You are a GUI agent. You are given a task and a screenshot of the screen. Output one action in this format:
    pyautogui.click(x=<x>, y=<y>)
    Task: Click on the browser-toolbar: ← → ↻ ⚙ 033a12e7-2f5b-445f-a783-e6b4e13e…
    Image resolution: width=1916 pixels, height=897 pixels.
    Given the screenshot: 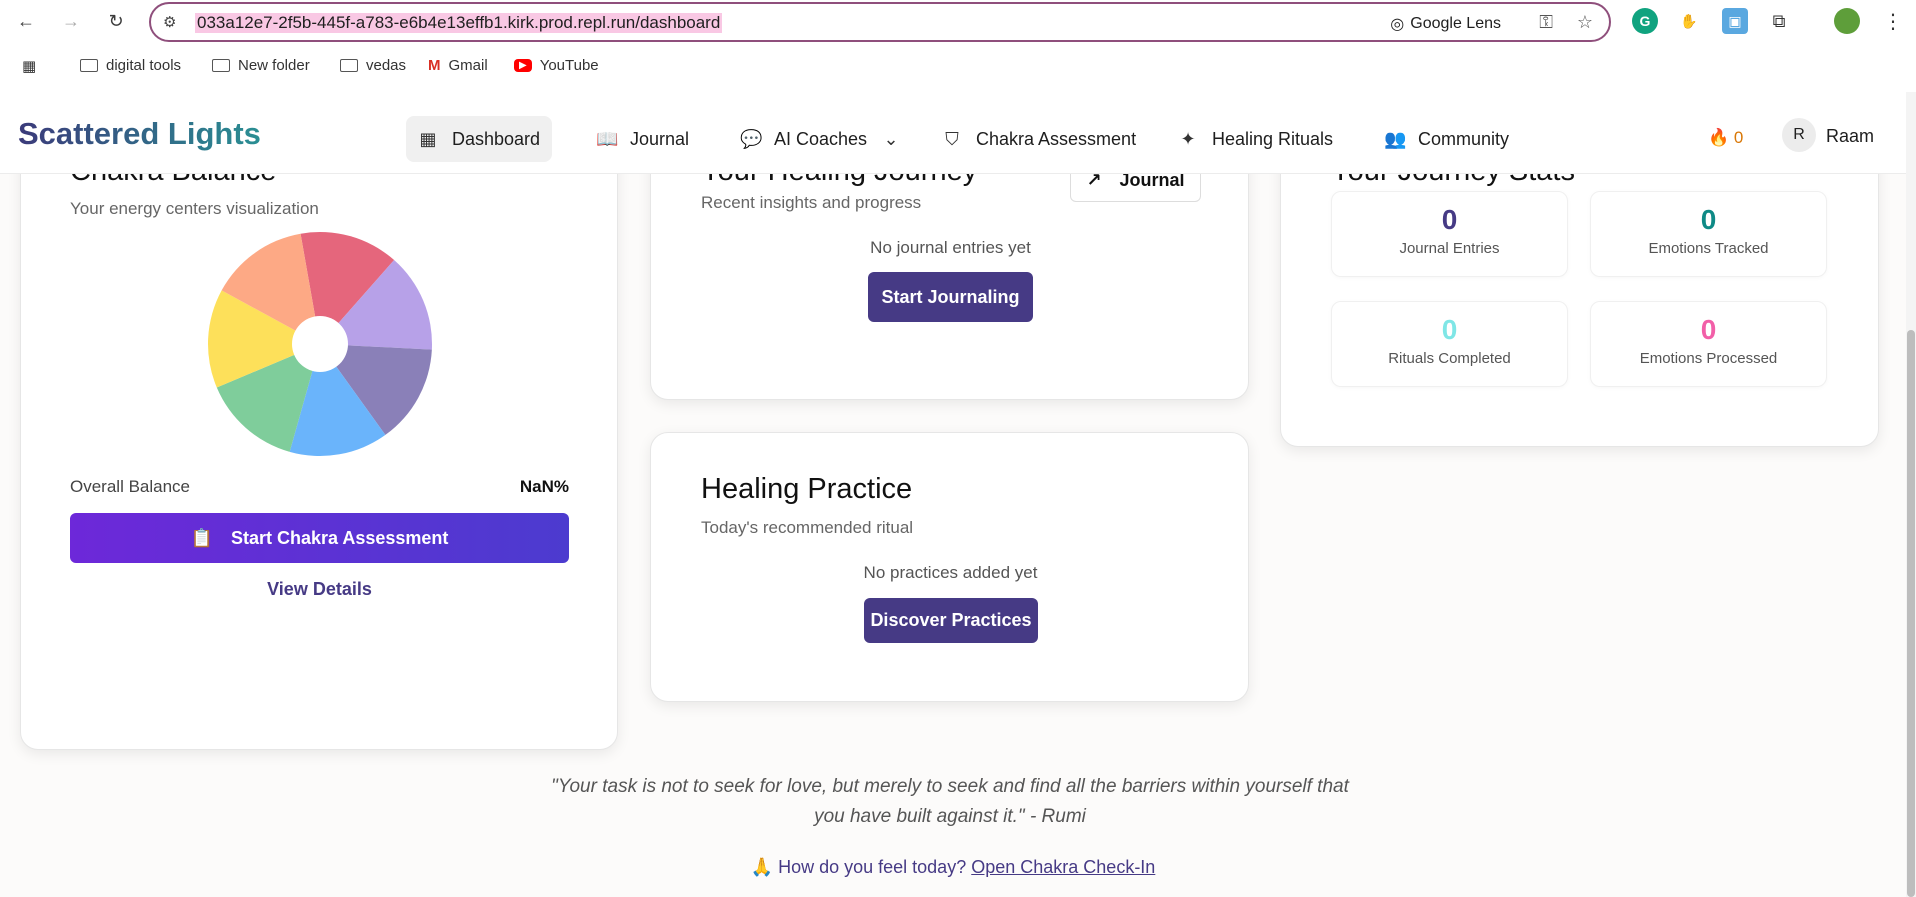 What is the action you would take?
    pyautogui.click(x=958, y=46)
    